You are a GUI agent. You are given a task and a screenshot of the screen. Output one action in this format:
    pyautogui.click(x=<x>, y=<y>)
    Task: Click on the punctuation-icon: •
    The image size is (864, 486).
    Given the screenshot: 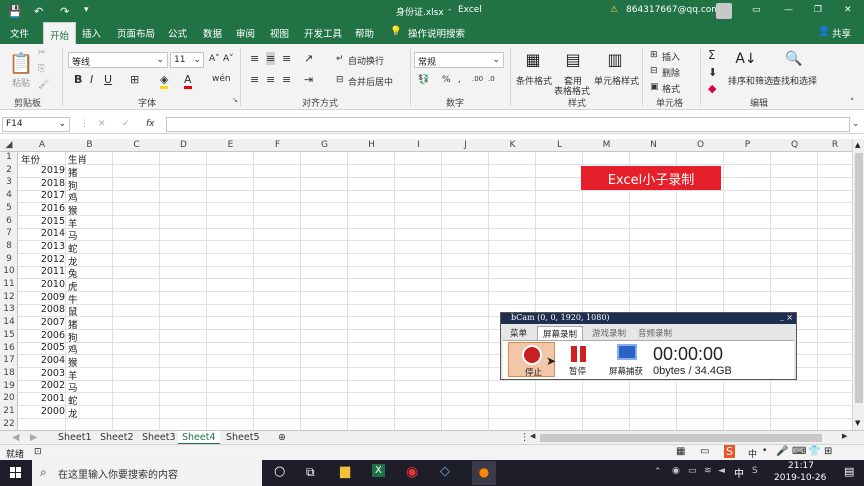 What is the action you would take?
    pyautogui.click(x=764, y=451)
    